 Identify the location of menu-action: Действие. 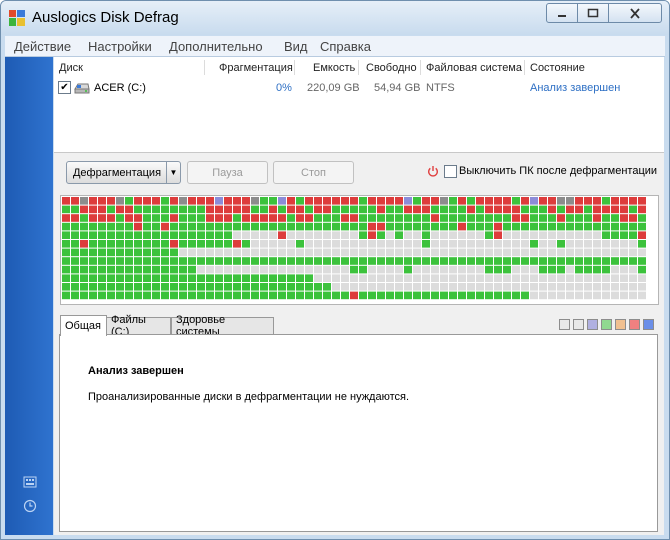
(42, 46).